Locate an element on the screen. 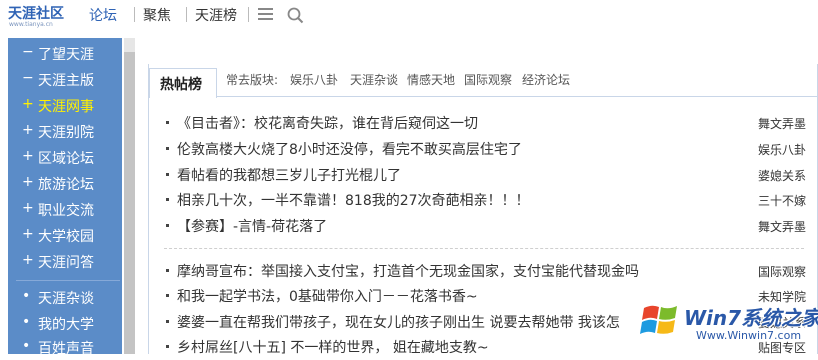 This screenshot has height=360, width=818. list-item: 相亲几十次，一半不靠谱！818我的27次奇葩相亲！！！ 三十不嫁 is located at coordinates (486, 200).